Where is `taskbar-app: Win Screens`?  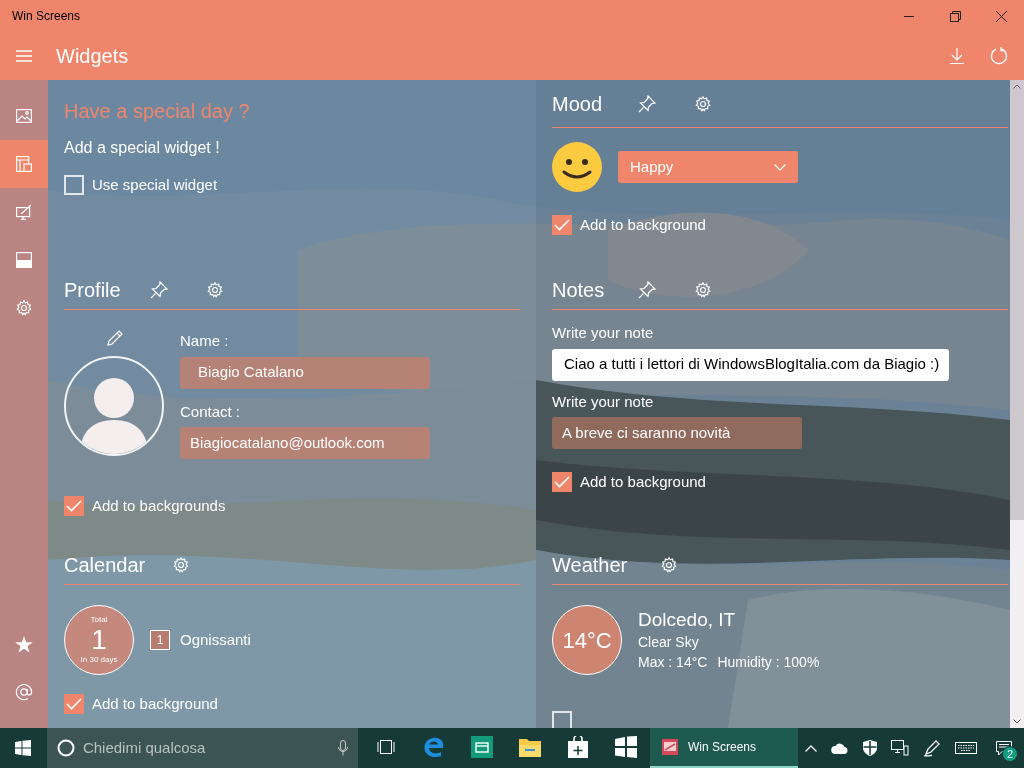 taskbar-app: Win Screens is located at coordinates (724, 748).